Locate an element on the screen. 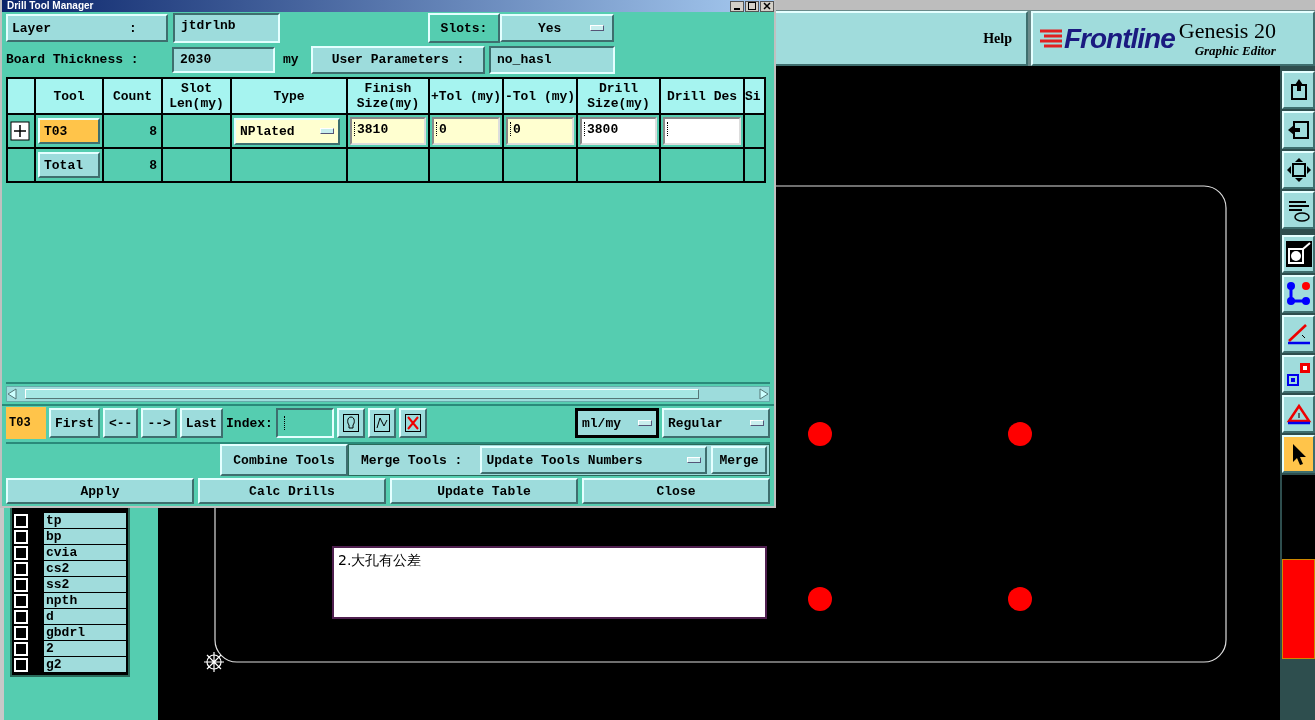 Image resolution: width=1315 pixels, height=720 pixels. column-header: Finish Size(my) is located at coordinates (388, 96).